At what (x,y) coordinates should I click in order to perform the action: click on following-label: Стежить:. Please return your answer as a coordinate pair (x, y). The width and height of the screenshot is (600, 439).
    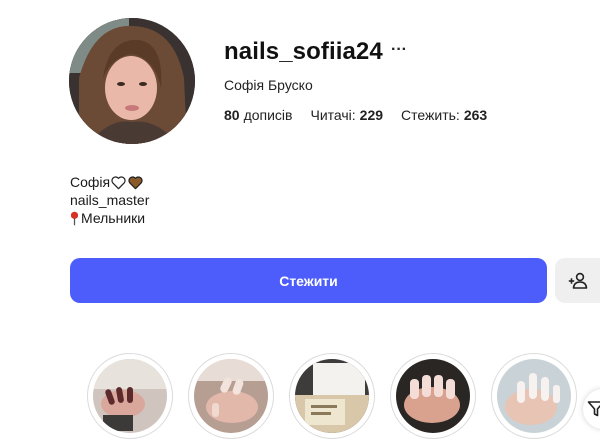
    Looking at the image, I should click on (430, 115).